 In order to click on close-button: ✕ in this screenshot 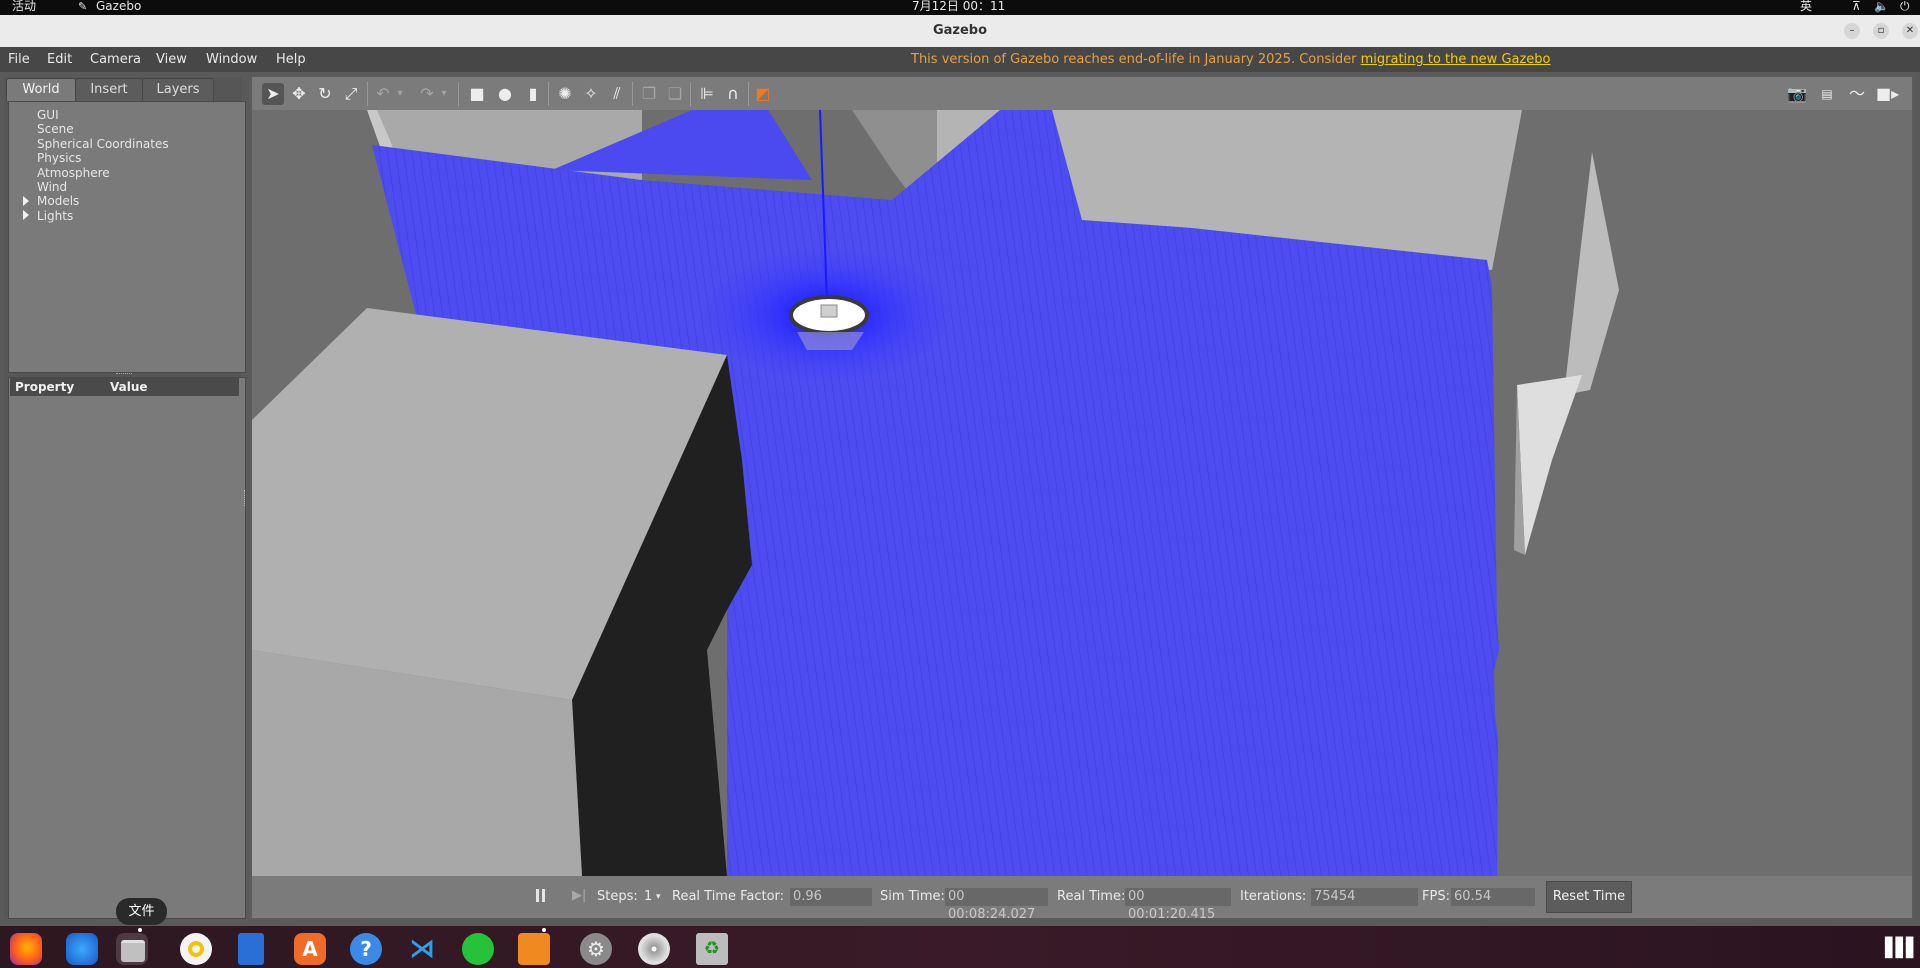, I will do `click(1910, 31)`.